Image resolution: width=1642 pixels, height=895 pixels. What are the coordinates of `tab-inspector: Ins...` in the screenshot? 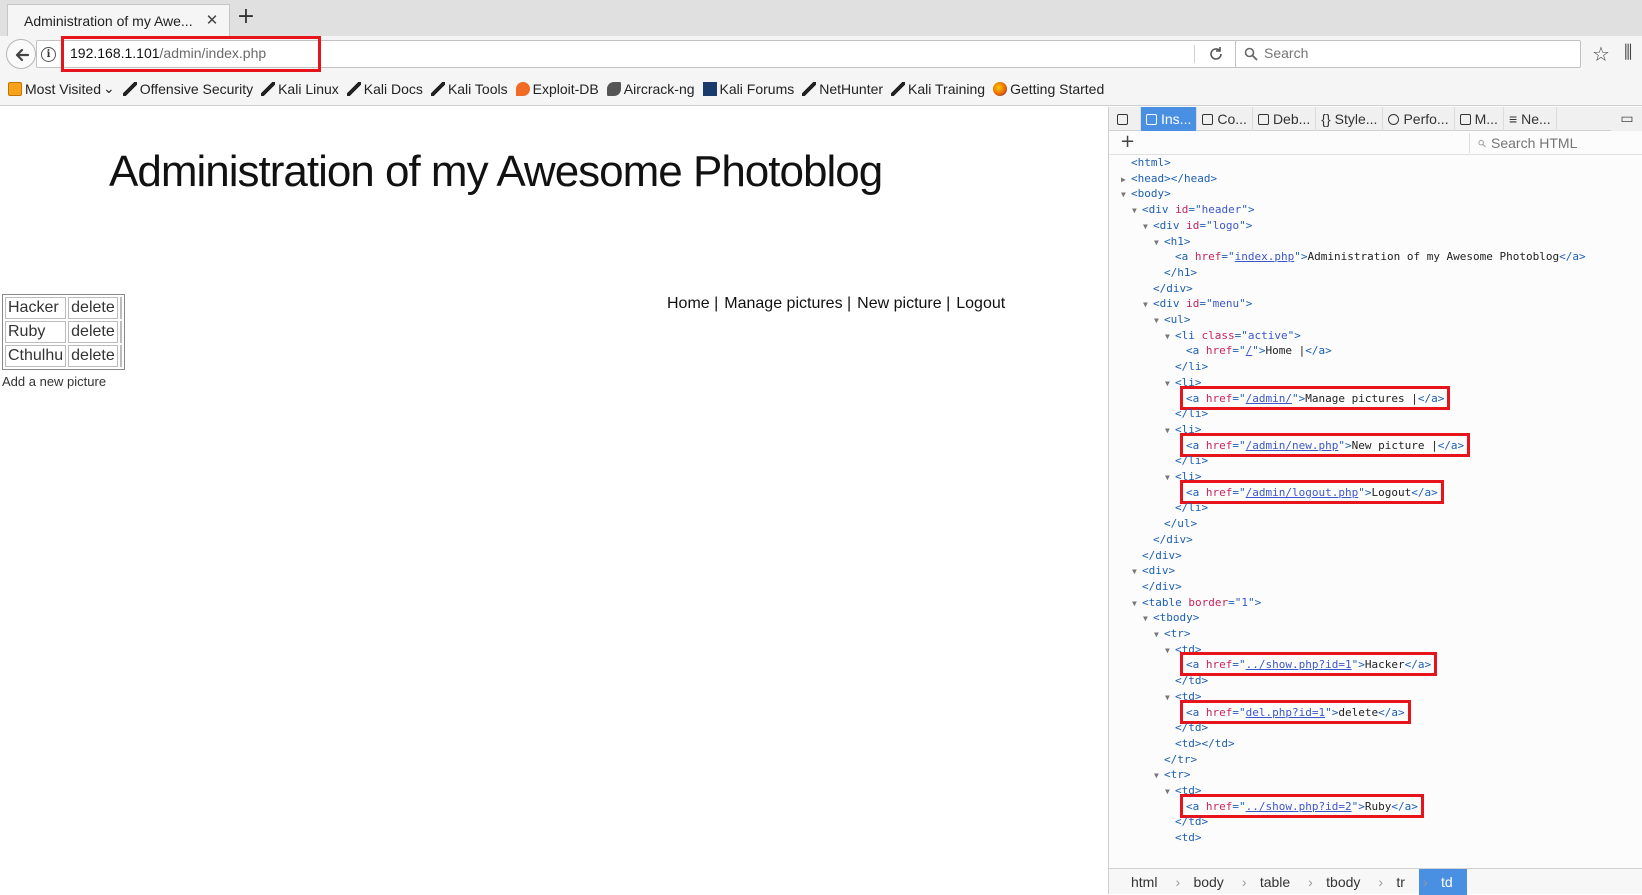 It's located at (1169, 119).